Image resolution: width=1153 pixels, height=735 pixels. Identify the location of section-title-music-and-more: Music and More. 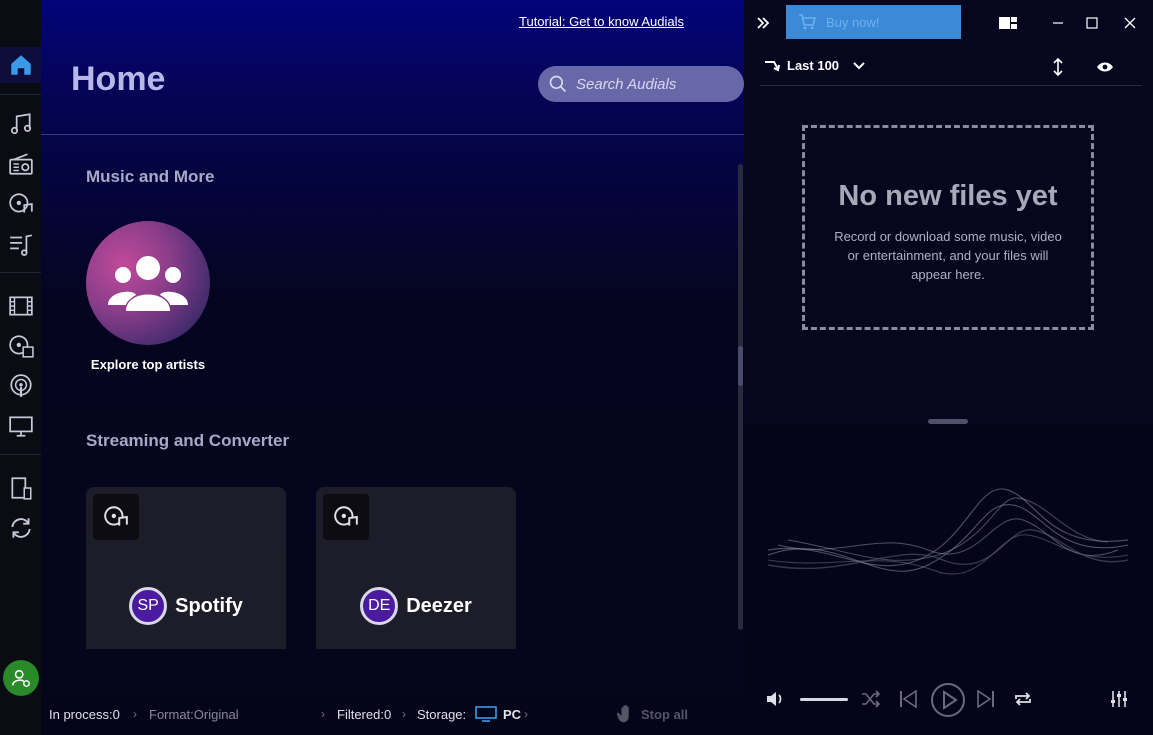
(150, 176).